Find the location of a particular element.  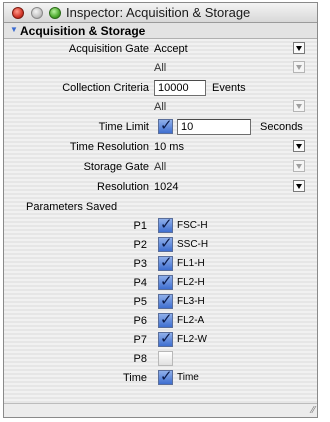

param-row-p5: P5 ✓ FL3-H is located at coordinates (160, 301).